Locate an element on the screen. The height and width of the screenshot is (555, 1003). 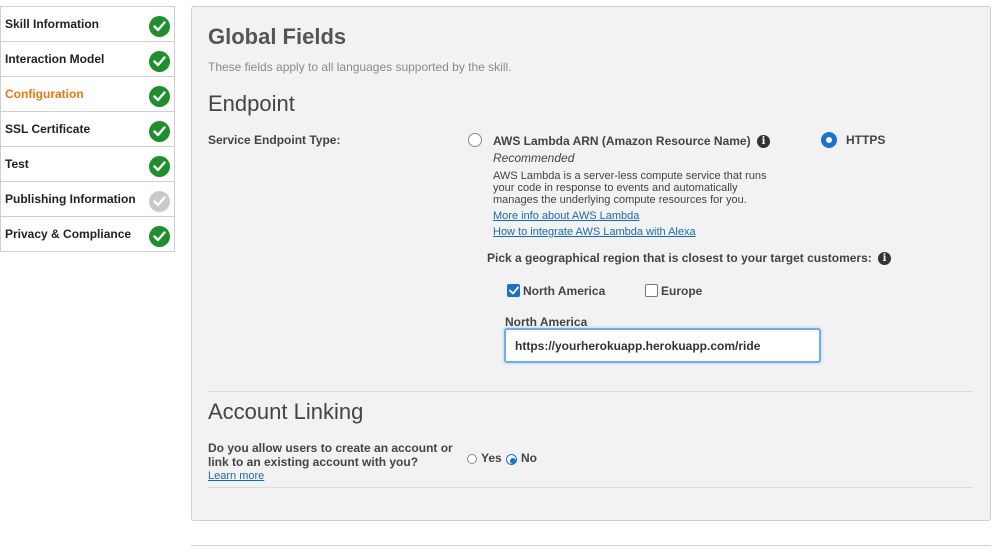
europe-checkbox-label: Europe is located at coordinates (682, 291).